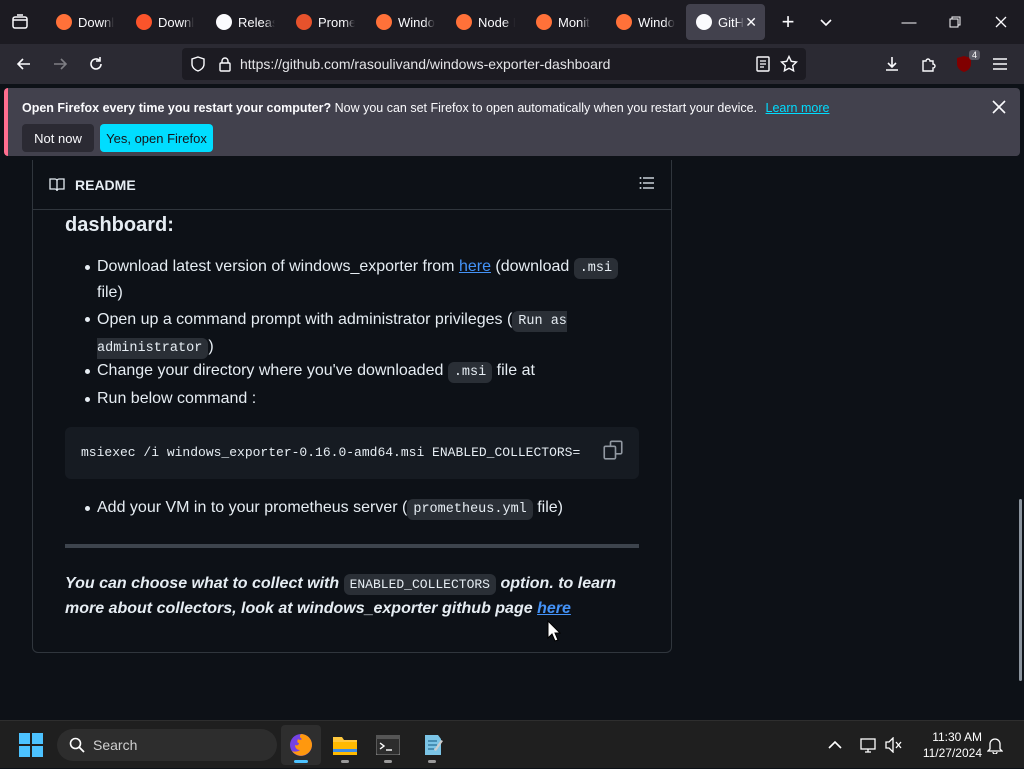  I want to click on notifications-button, so click(997, 745).